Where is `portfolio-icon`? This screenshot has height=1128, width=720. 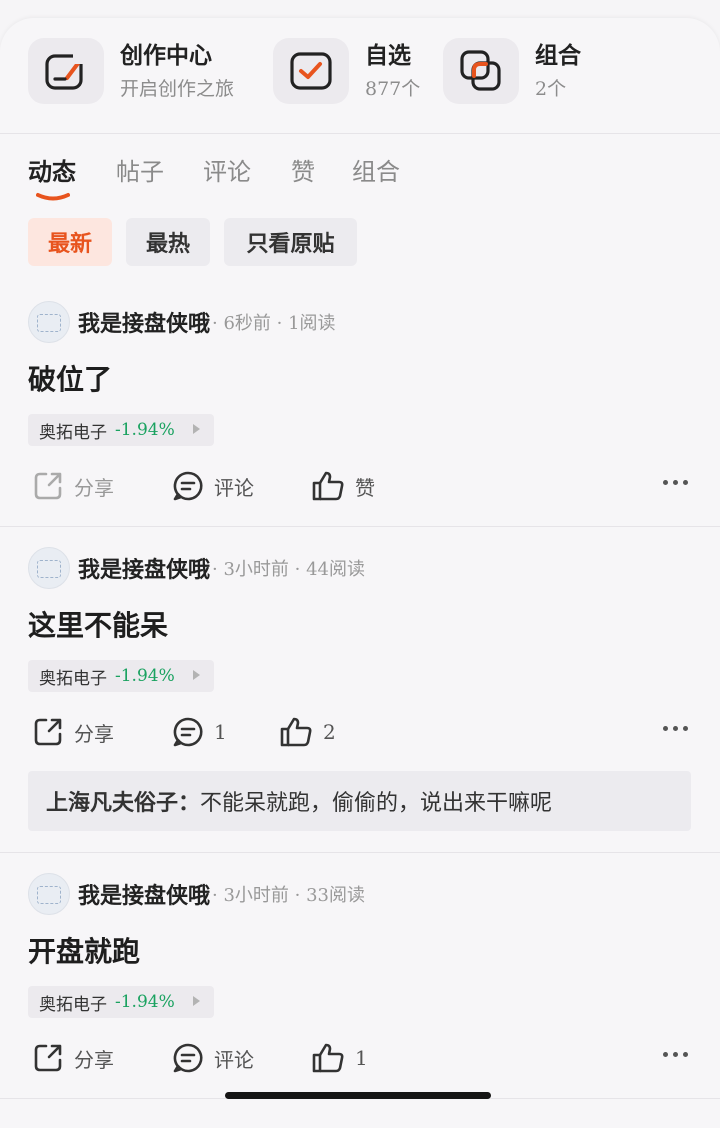
portfolio-icon is located at coordinates (481, 71).